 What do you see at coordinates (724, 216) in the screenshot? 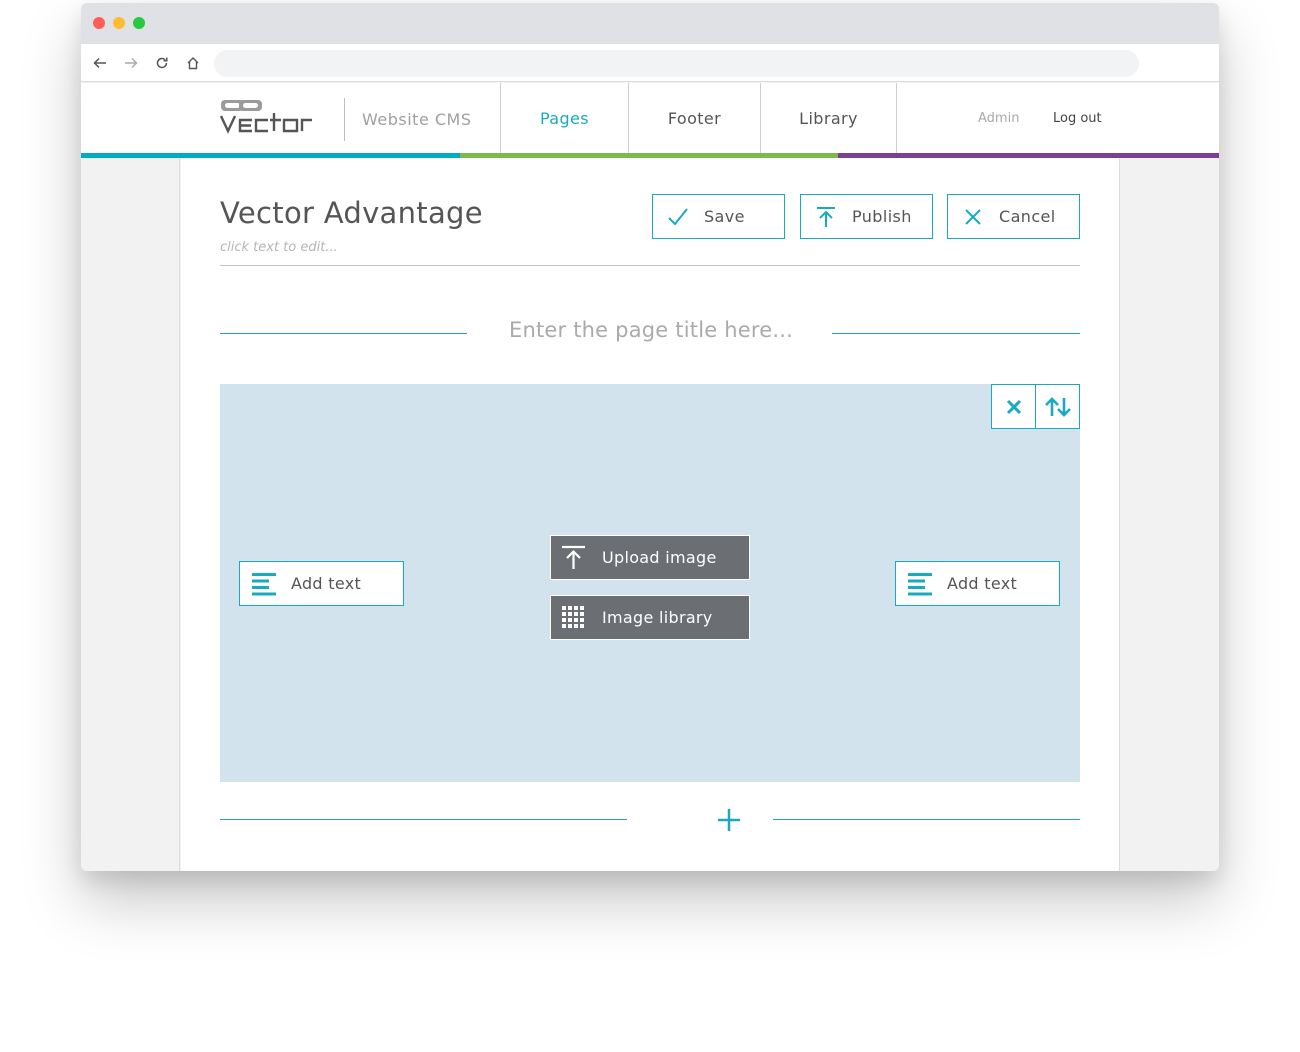
I see `save-label: Save` at bounding box center [724, 216].